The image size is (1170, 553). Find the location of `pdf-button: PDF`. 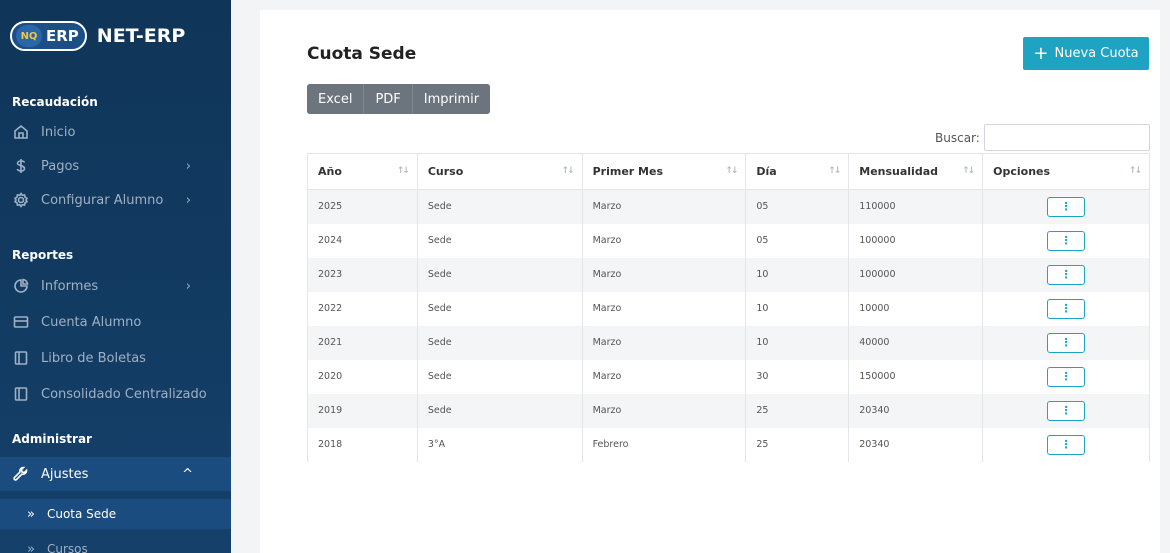

pdf-button: PDF is located at coordinates (388, 99).